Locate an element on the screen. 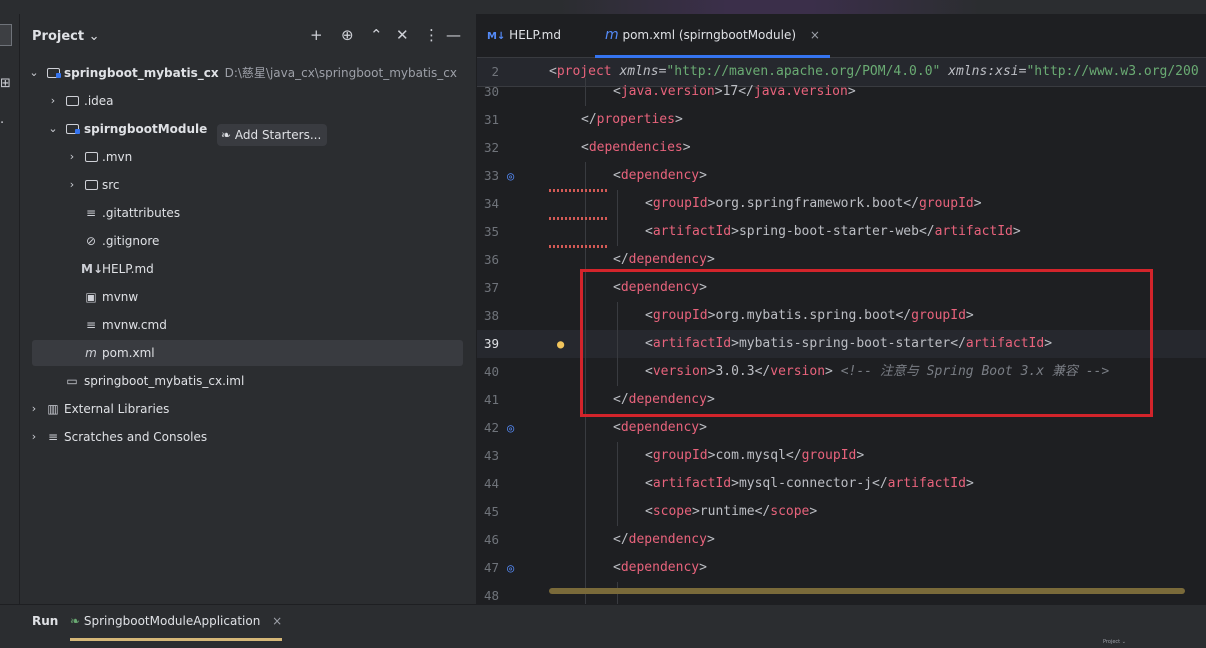 The height and width of the screenshot is (648, 1206). tree-item-mvnw-cmd: ≡ mvnw.cmd is located at coordinates (248, 325).